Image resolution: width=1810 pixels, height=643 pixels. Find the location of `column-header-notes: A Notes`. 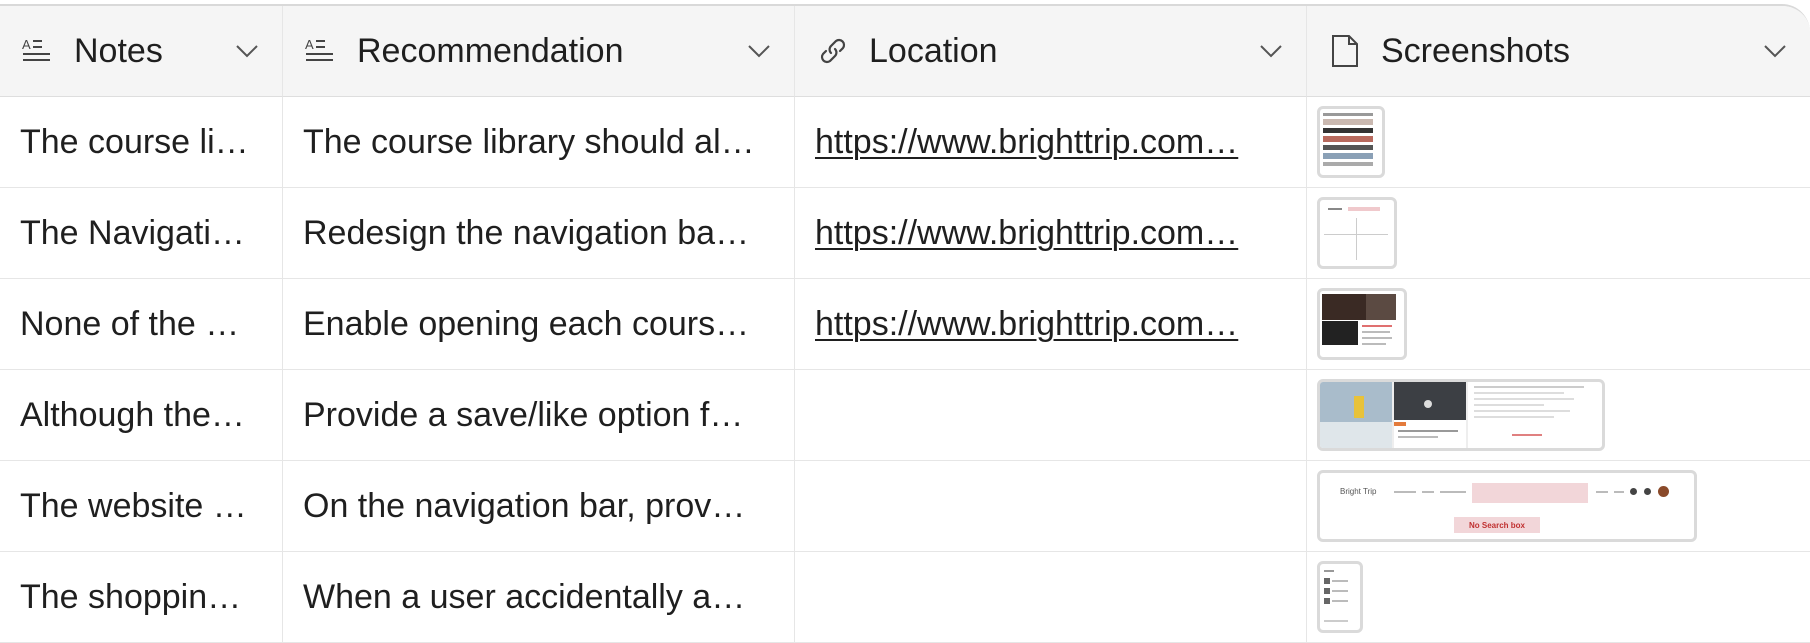

column-header-notes: A Notes is located at coordinates (141, 51).